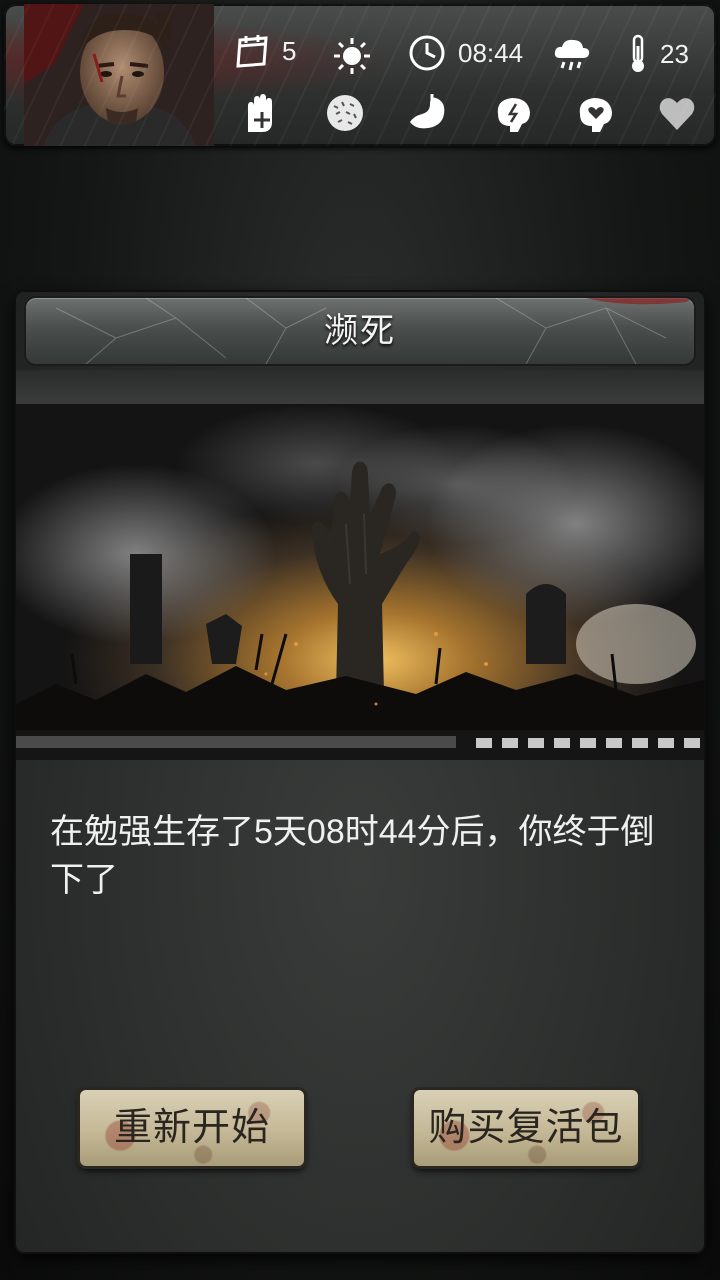 The height and width of the screenshot is (1280, 720). I want to click on clock-time: 08:44, so click(465, 53).